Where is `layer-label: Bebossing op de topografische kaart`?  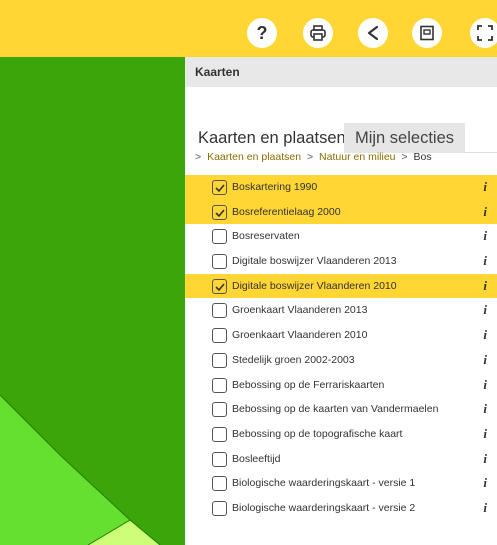
layer-label: Bebossing op de topografische kaart is located at coordinates (317, 434).